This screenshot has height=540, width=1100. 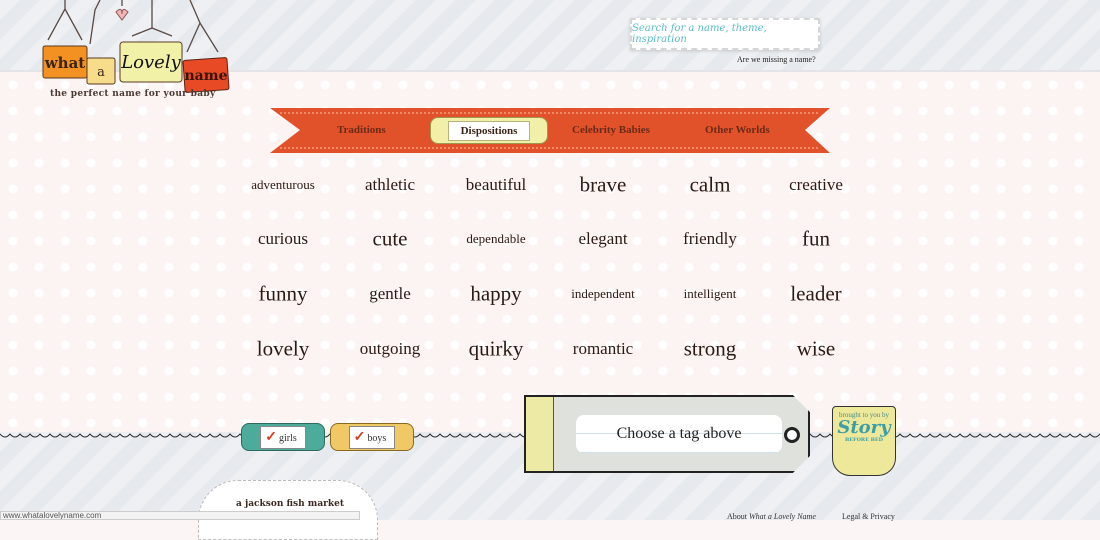 What do you see at coordinates (287, 438) in the screenshot?
I see `girls-label: girls` at bounding box center [287, 438].